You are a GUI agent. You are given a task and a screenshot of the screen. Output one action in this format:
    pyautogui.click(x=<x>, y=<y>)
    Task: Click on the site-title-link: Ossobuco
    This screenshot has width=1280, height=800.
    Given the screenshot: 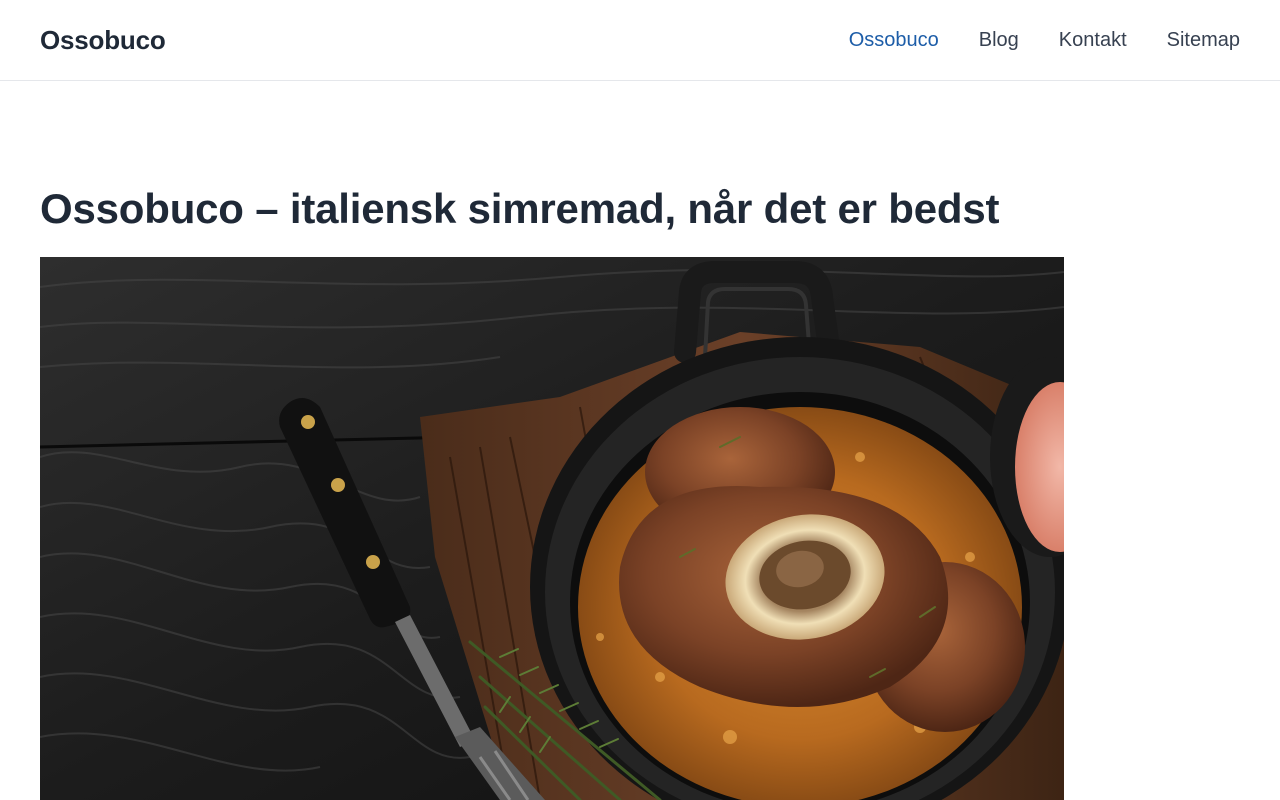 What is the action you would take?
    pyautogui.click(x=103, y=40)
    